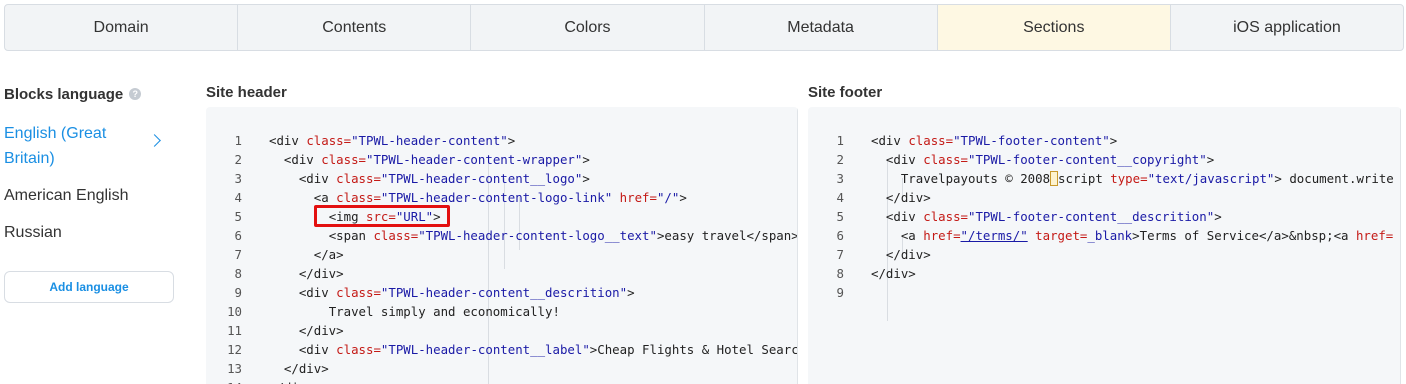  What do you see at coordinates (1054, 178) in the screenshot?
I see `bracket-match-marker` at bounding box center [1054, 178].